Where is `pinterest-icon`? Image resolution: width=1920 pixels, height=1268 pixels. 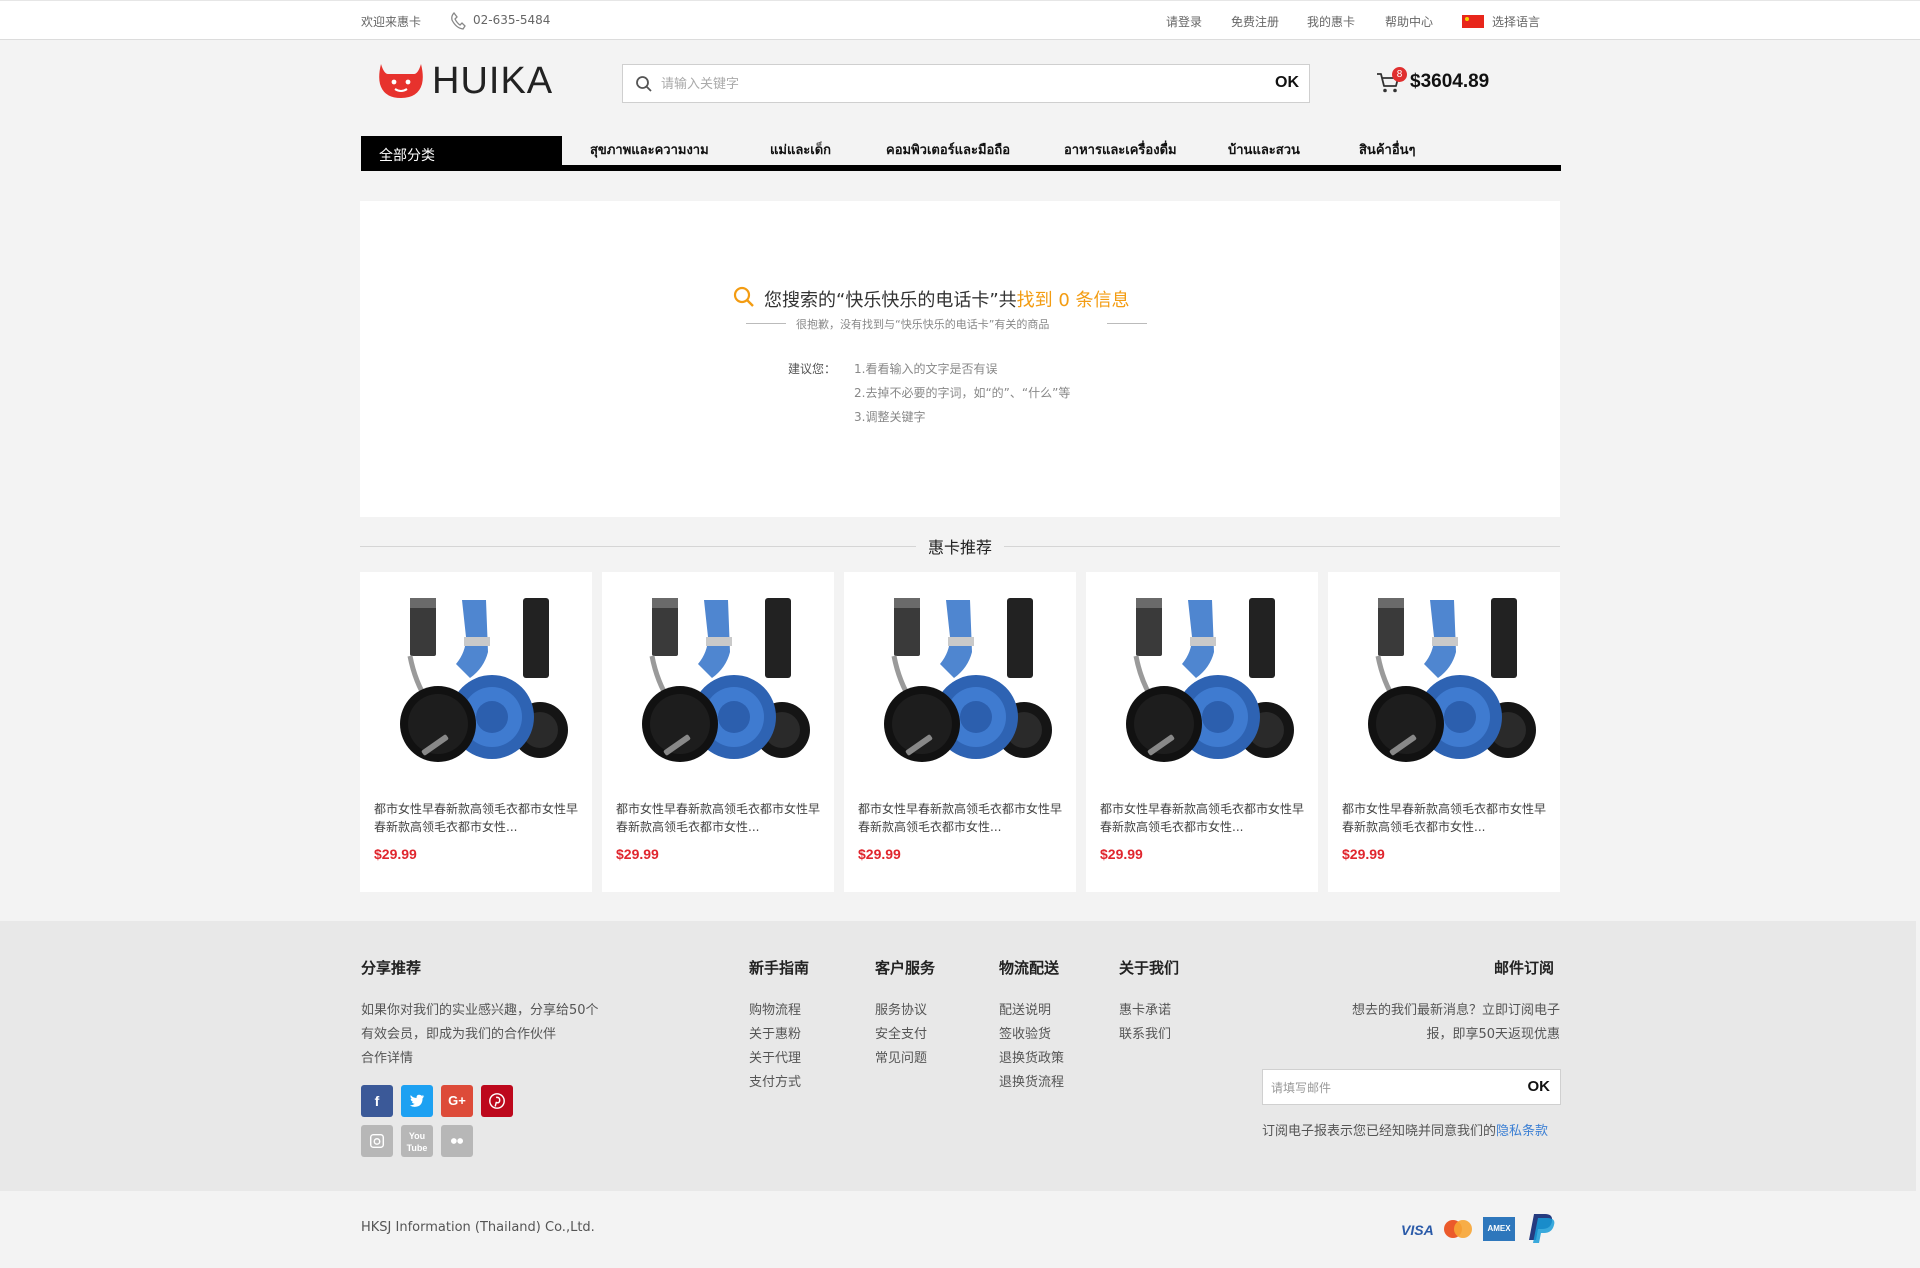
pinterest-icon is located at coordinates (497, 1101).